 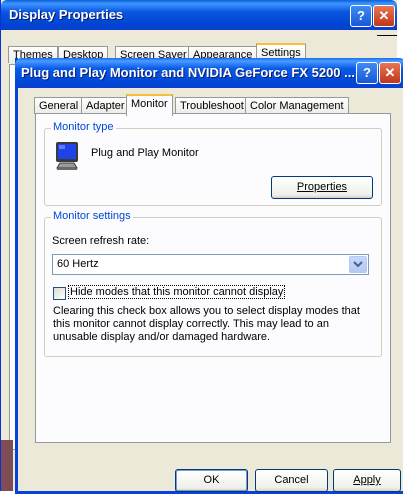 I want to click on display-properties-title: Display Properties, so click(x=66, y=14).